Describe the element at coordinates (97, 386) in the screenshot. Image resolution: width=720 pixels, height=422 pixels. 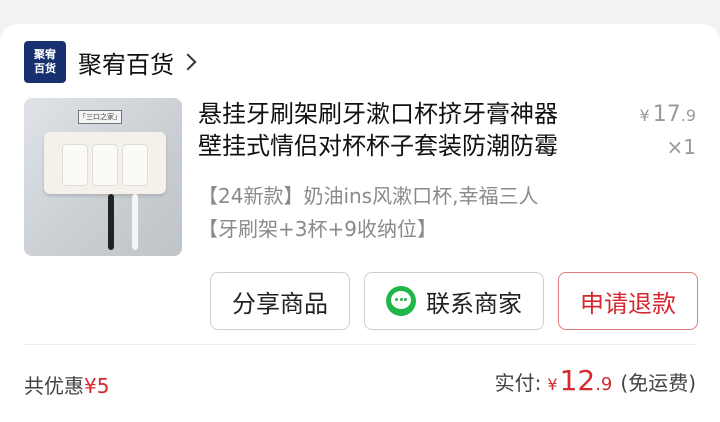
I see `discount-amount: ¥5` at that location.